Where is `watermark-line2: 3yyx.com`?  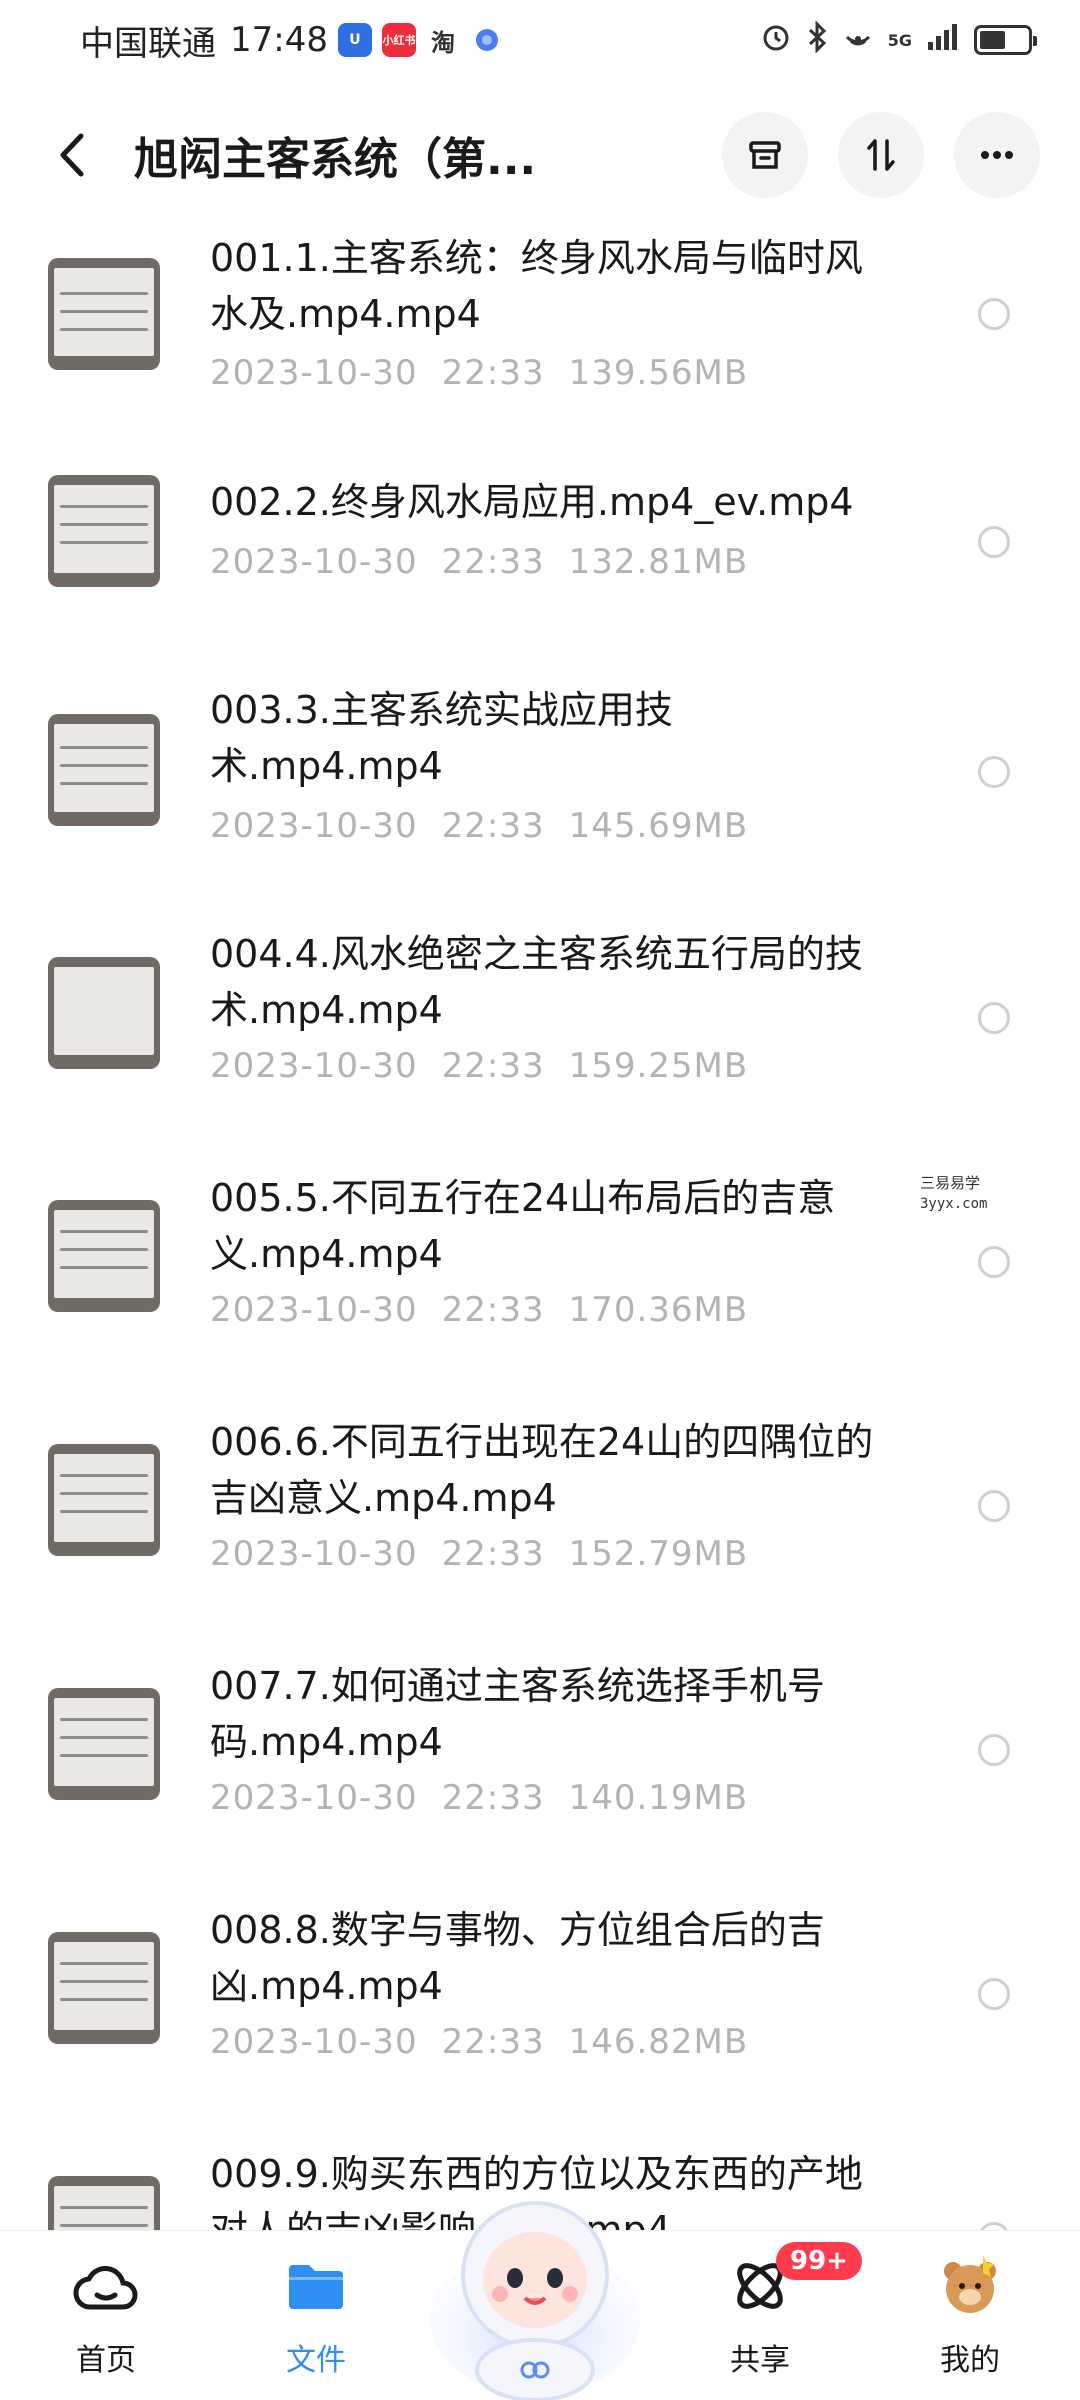
watermark-line2: 3yyx.com is located at coordinates (954, 1204).